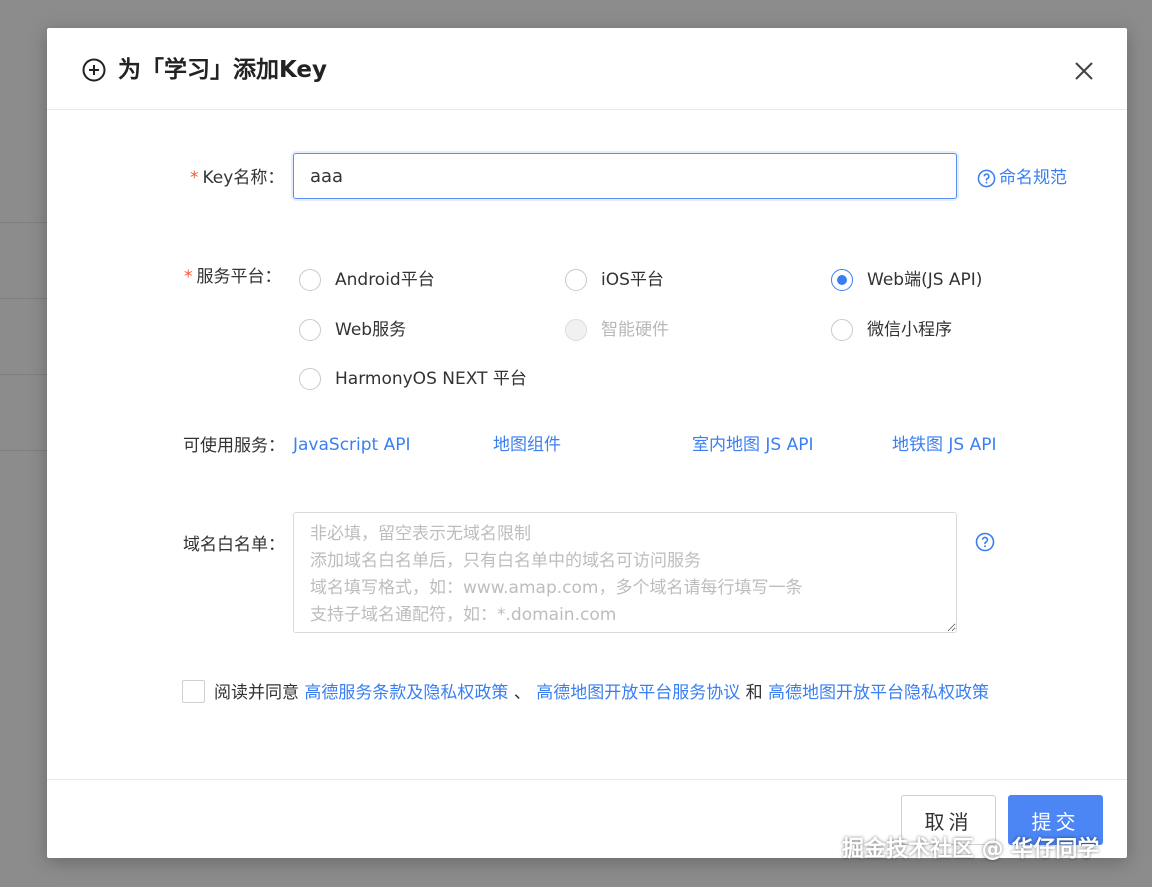  Describe the element at coordinates (237, 178) in the screenshot. I see `key-name-label: * Key名称：` at that location.